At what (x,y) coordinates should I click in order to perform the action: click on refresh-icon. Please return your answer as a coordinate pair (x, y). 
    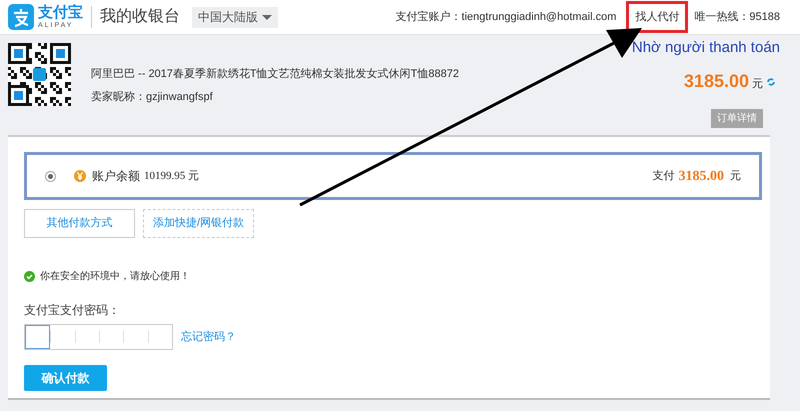
    Looking at the image, I should click on (771, 81).